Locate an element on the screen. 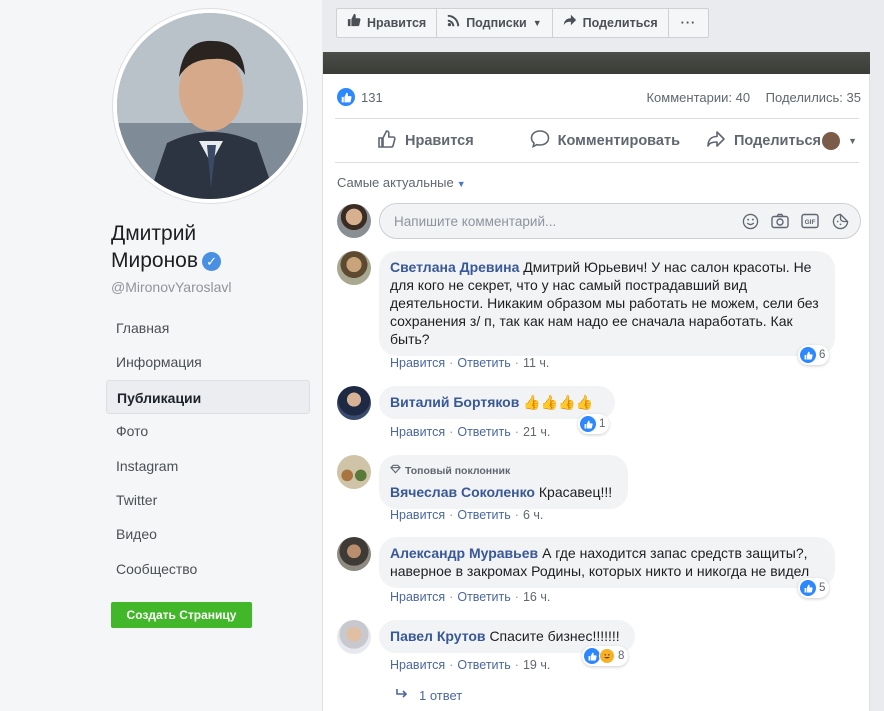 This screenshot has height=711, width=884. comment-reactions: 8 is located at coordinates (605, 656).